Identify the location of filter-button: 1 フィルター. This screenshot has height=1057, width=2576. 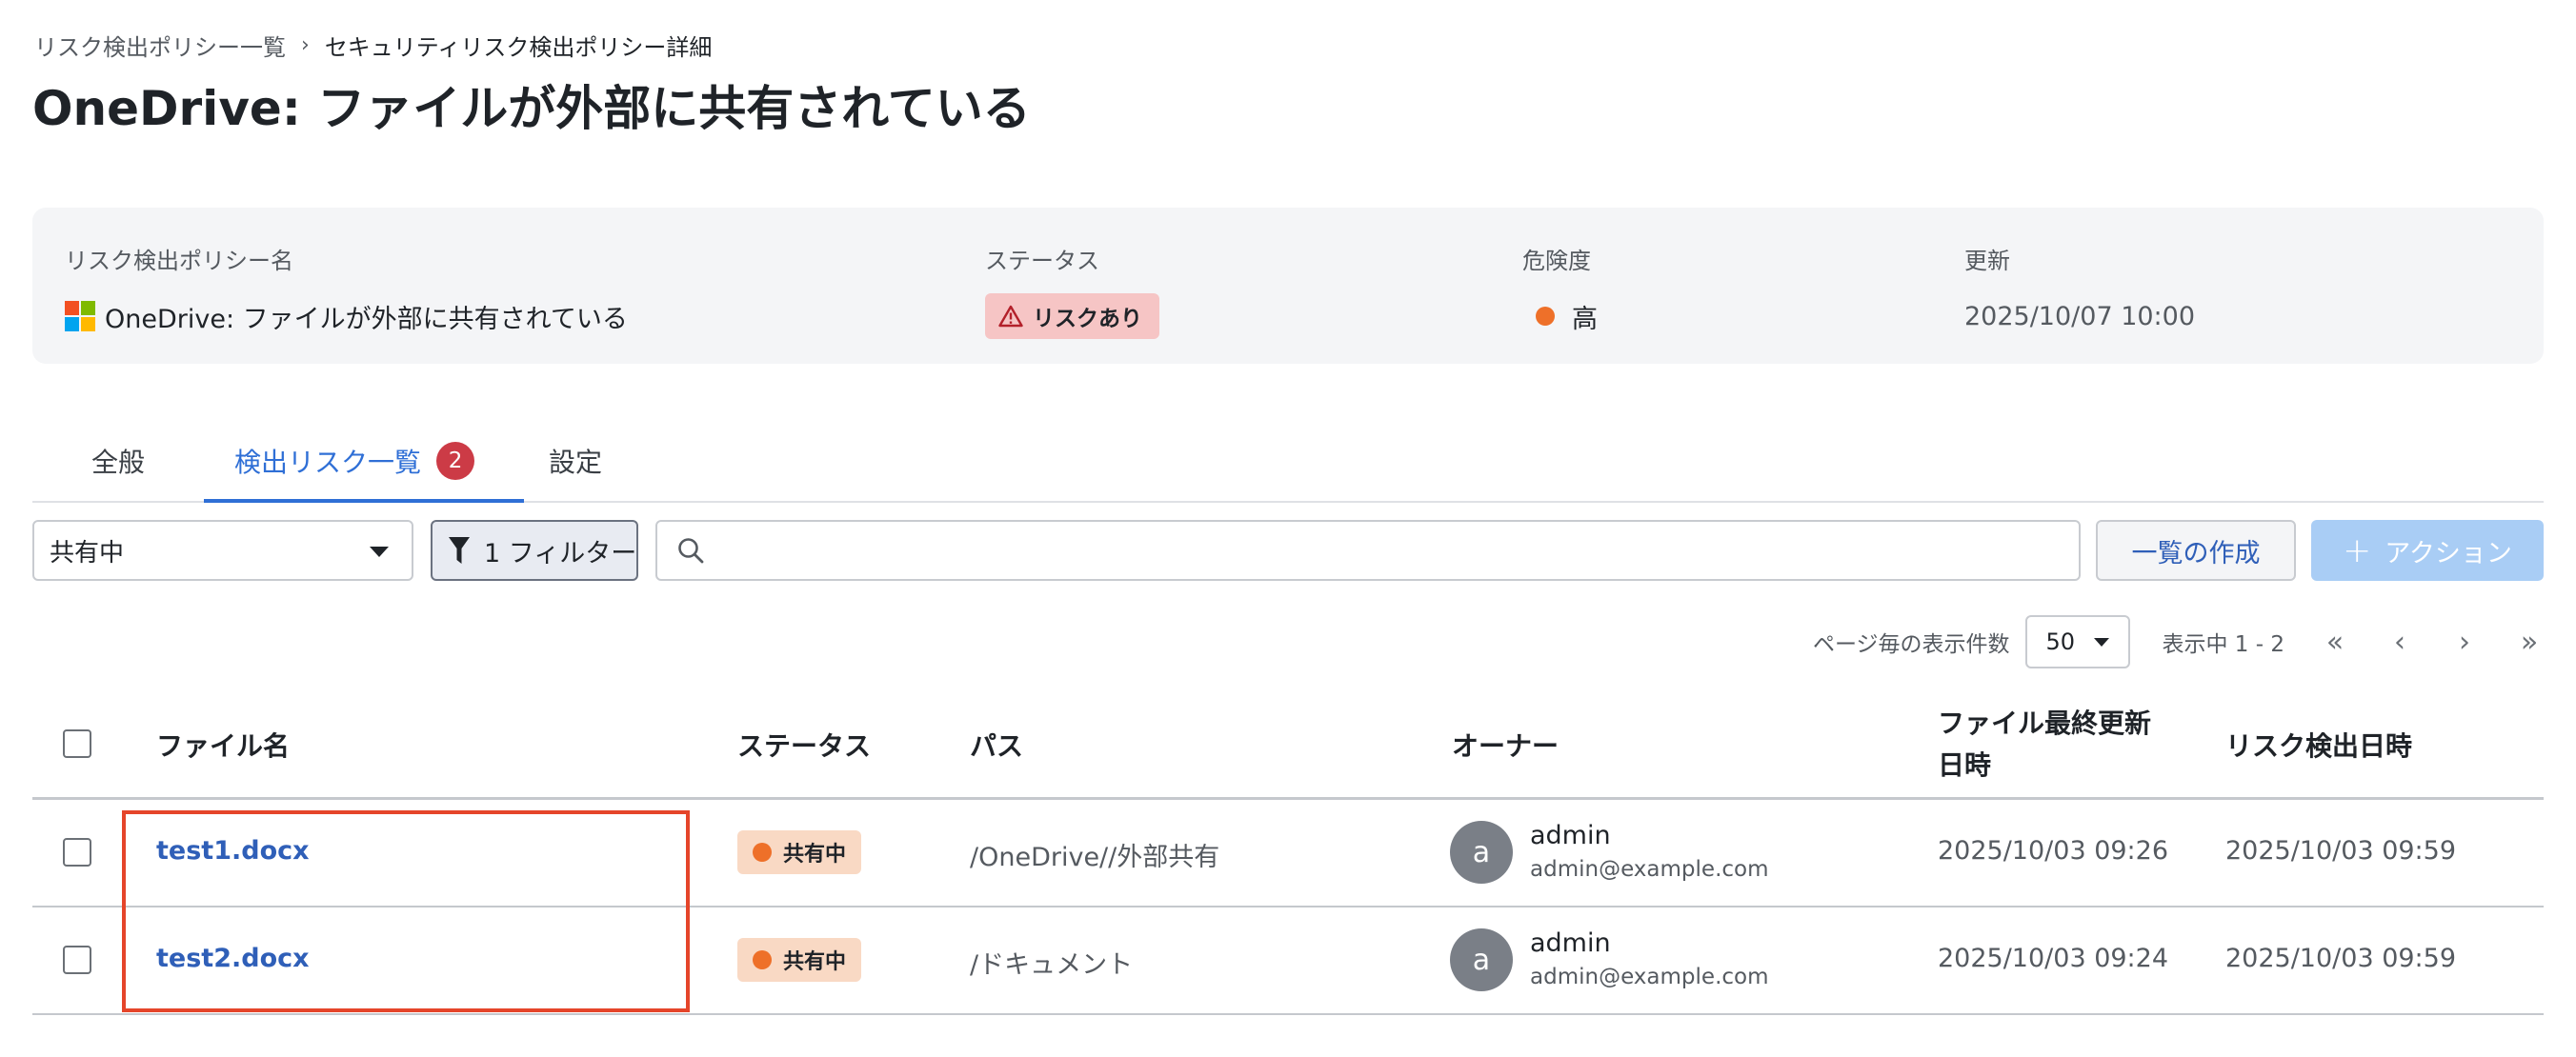
(534, 550).